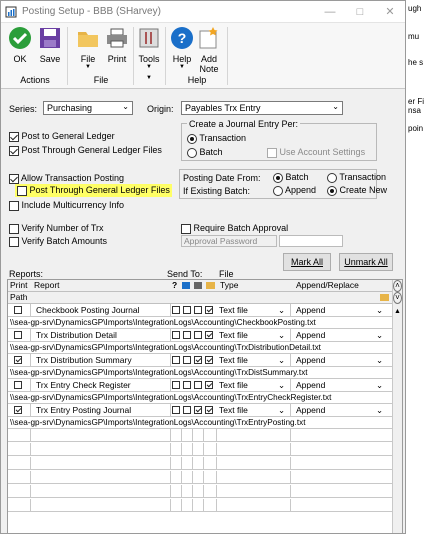 The height and width of the screenshot is (534, 424). I want to click on use-account-settings-checkbox: Use Account Settings, so click(316, 152).